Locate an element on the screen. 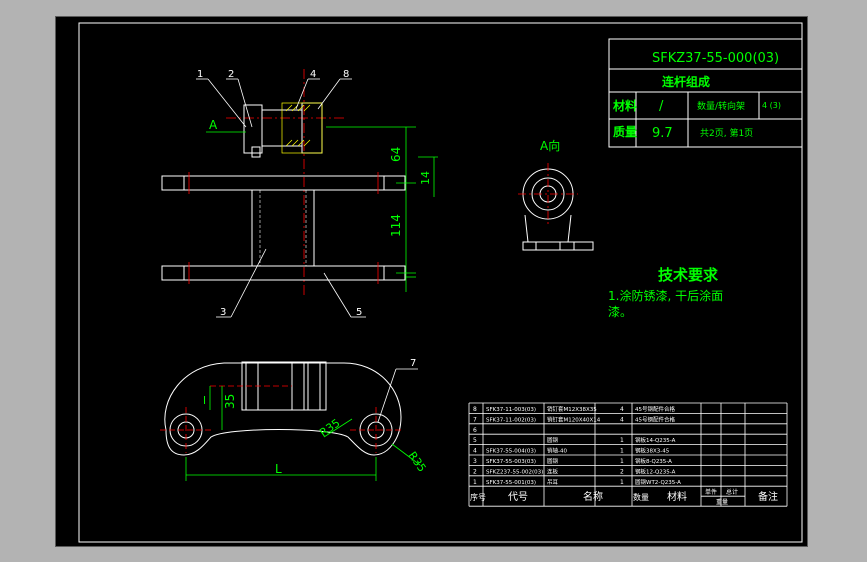 The image size is (867, 562). dim-L: L is located at coordinates (278, 469).